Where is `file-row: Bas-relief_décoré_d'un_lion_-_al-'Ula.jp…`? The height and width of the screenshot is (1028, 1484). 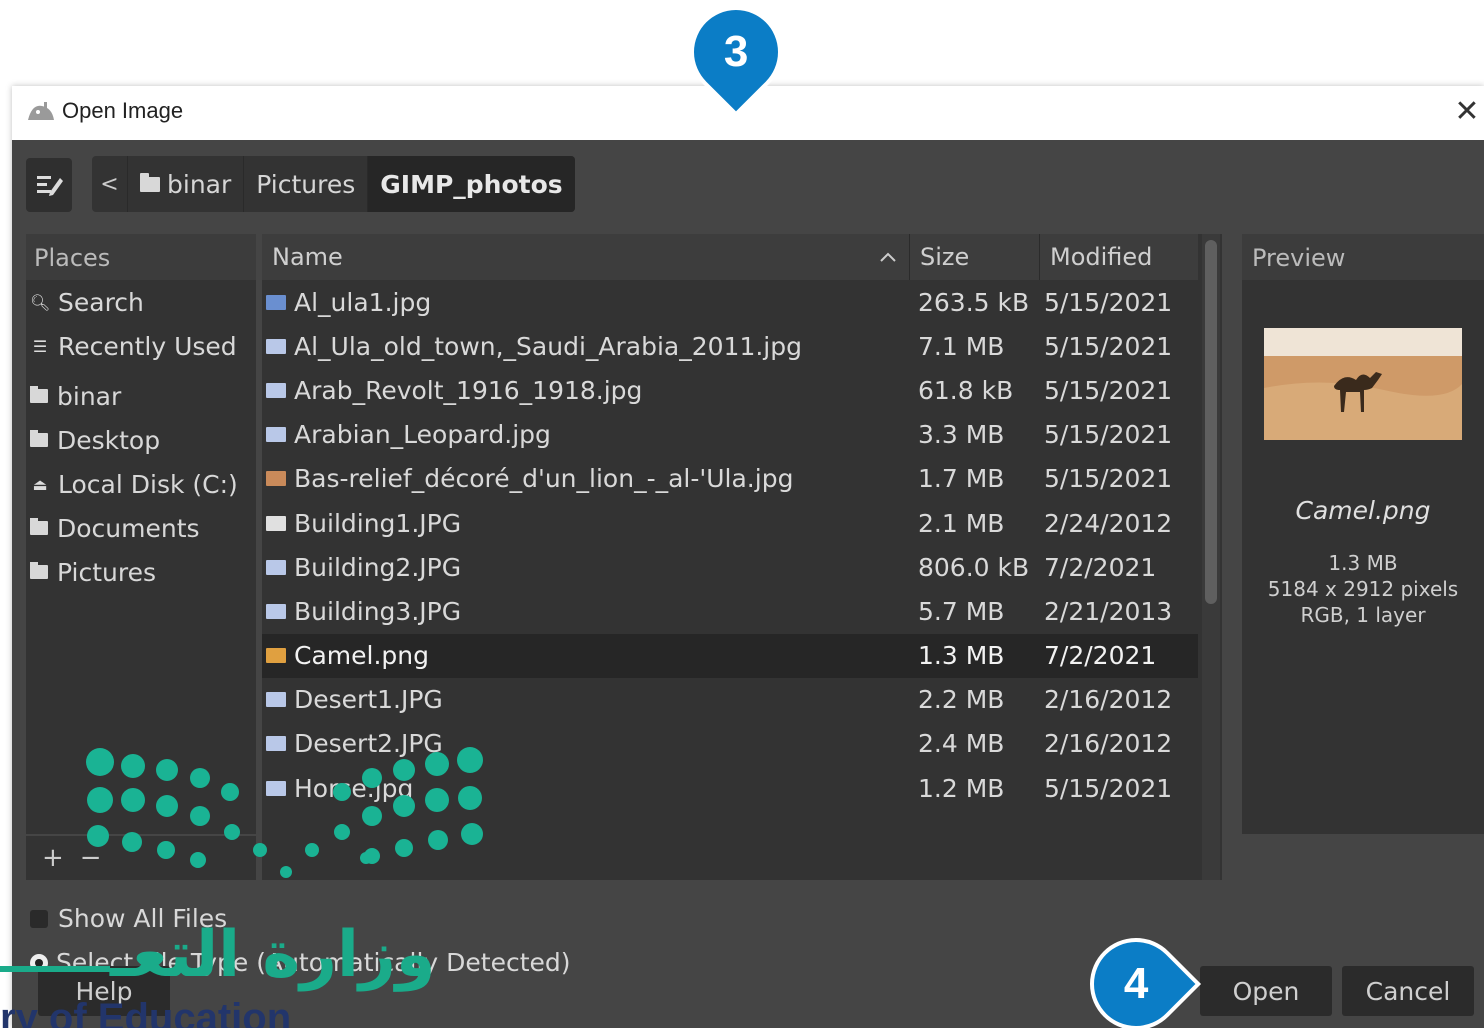
file-row: Bas-relief_décoré_d'un_lion_-_al-'Ula.jp… is located at coordinates (730, 479).